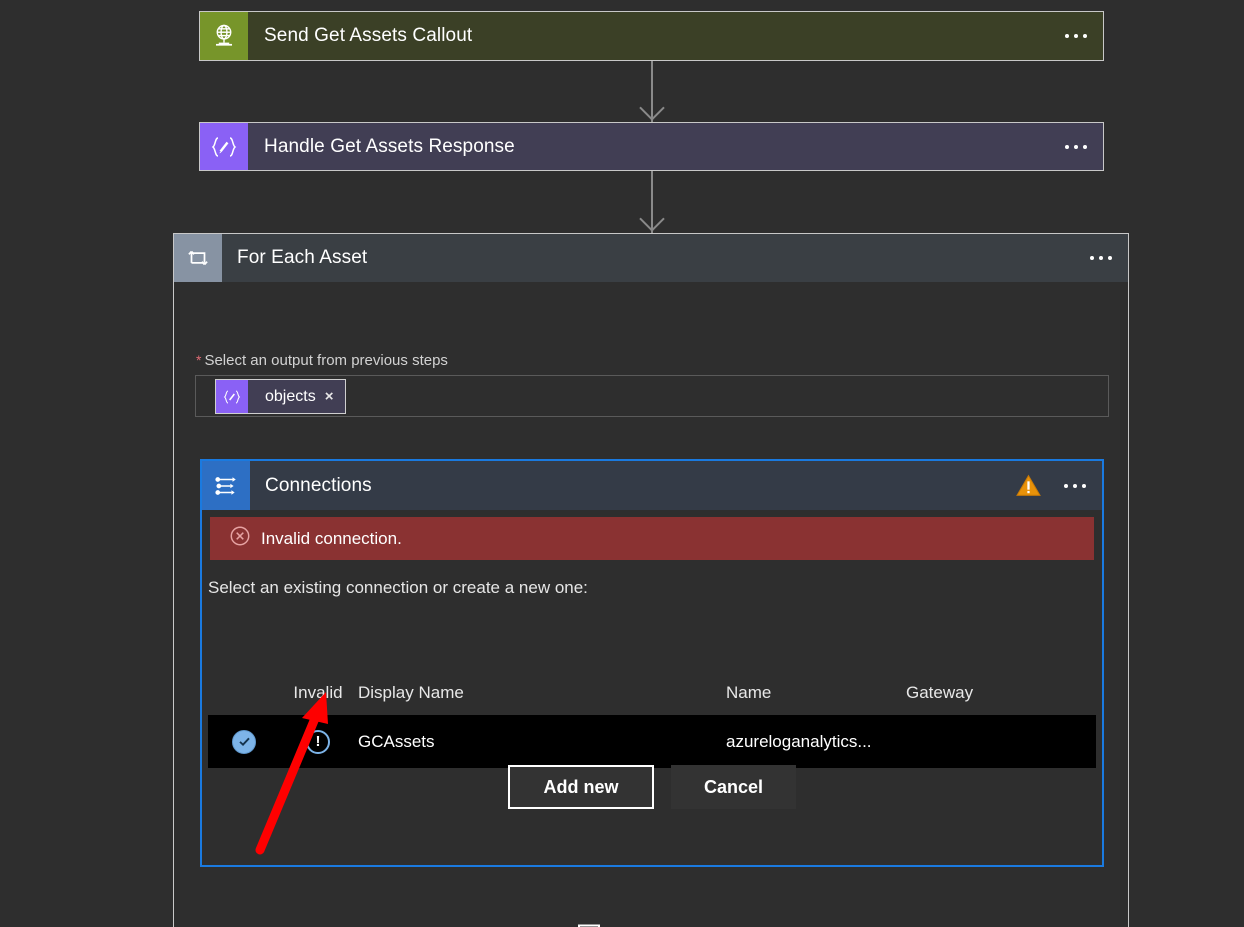 This screenshot has width=1244, height=927. I want to click on error-circle-icon, so click(240, 538).